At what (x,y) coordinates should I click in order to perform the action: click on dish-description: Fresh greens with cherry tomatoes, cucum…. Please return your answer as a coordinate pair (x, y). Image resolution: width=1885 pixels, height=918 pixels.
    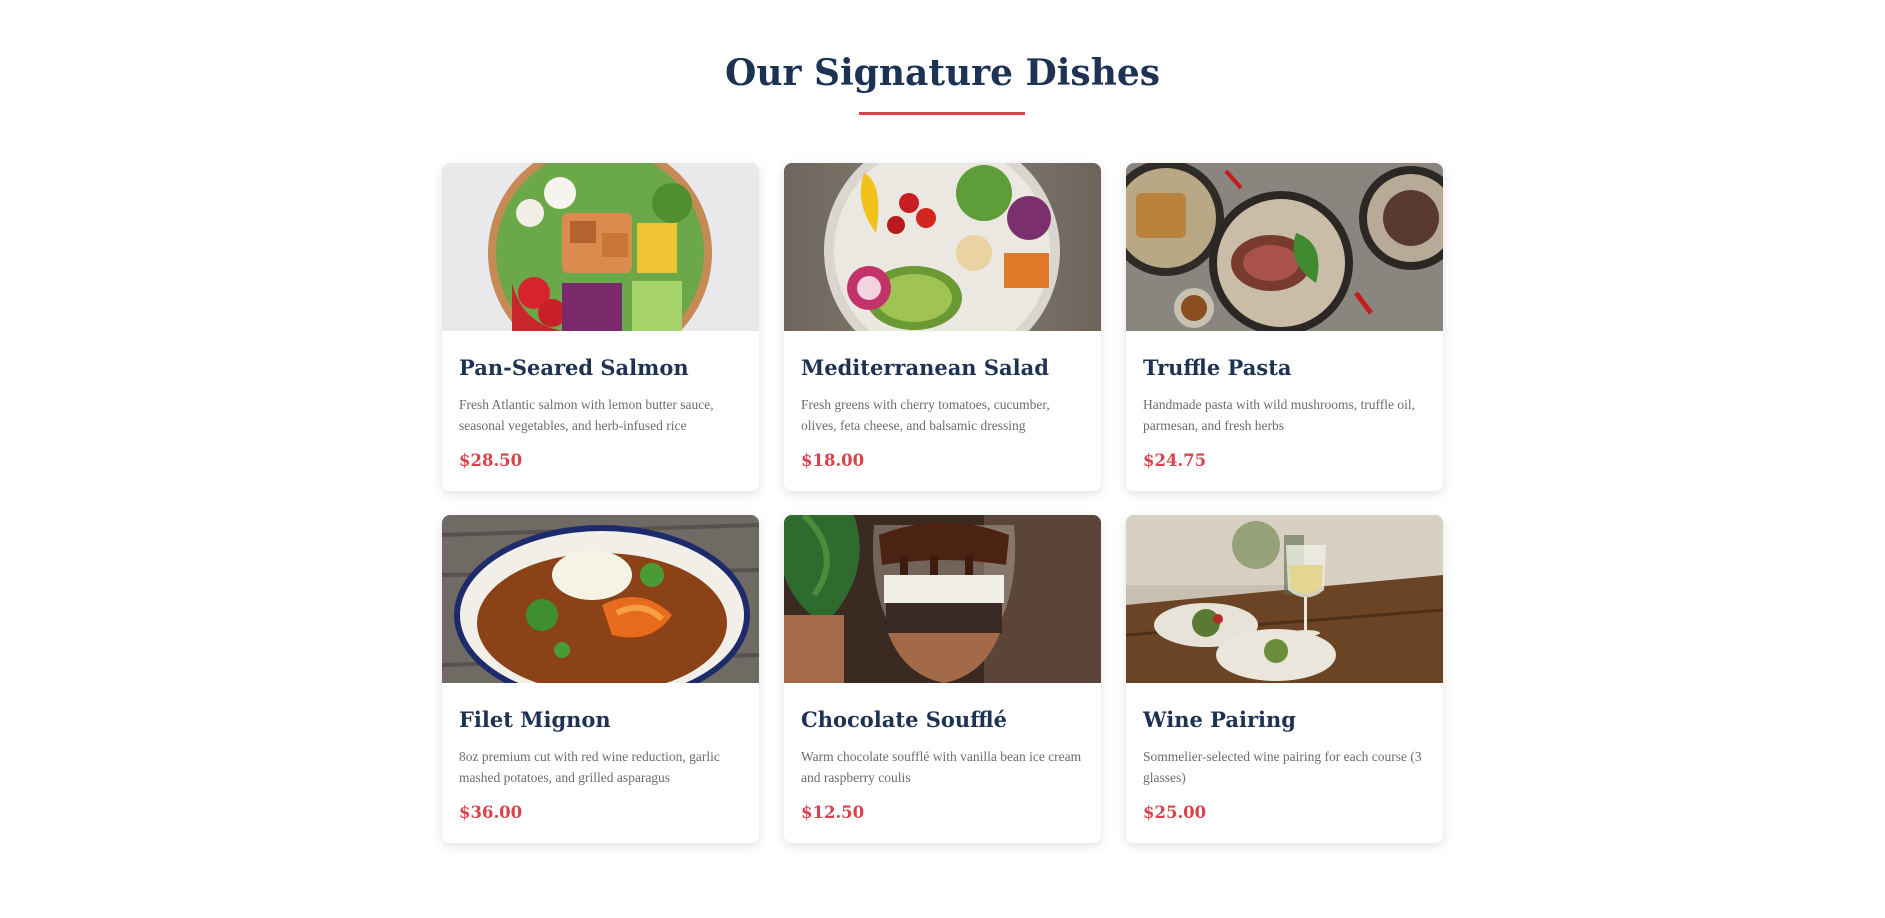
    Looking at the image, I should click on (925, 415).